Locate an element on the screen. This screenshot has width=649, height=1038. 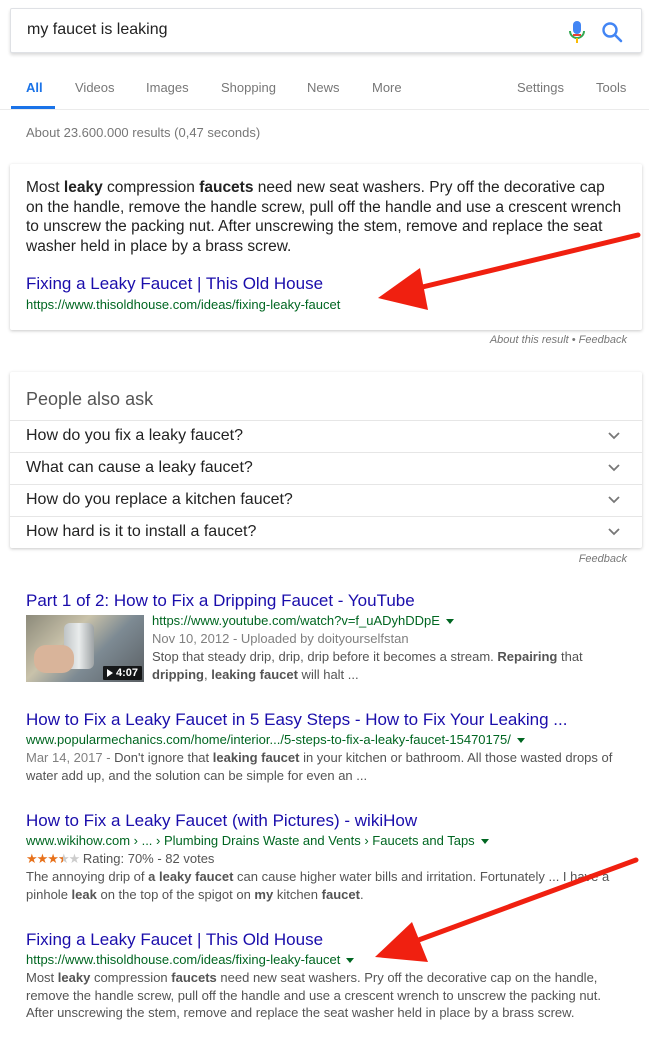
paa-feedback-link: Feedback is located at coordinates (603, 559).